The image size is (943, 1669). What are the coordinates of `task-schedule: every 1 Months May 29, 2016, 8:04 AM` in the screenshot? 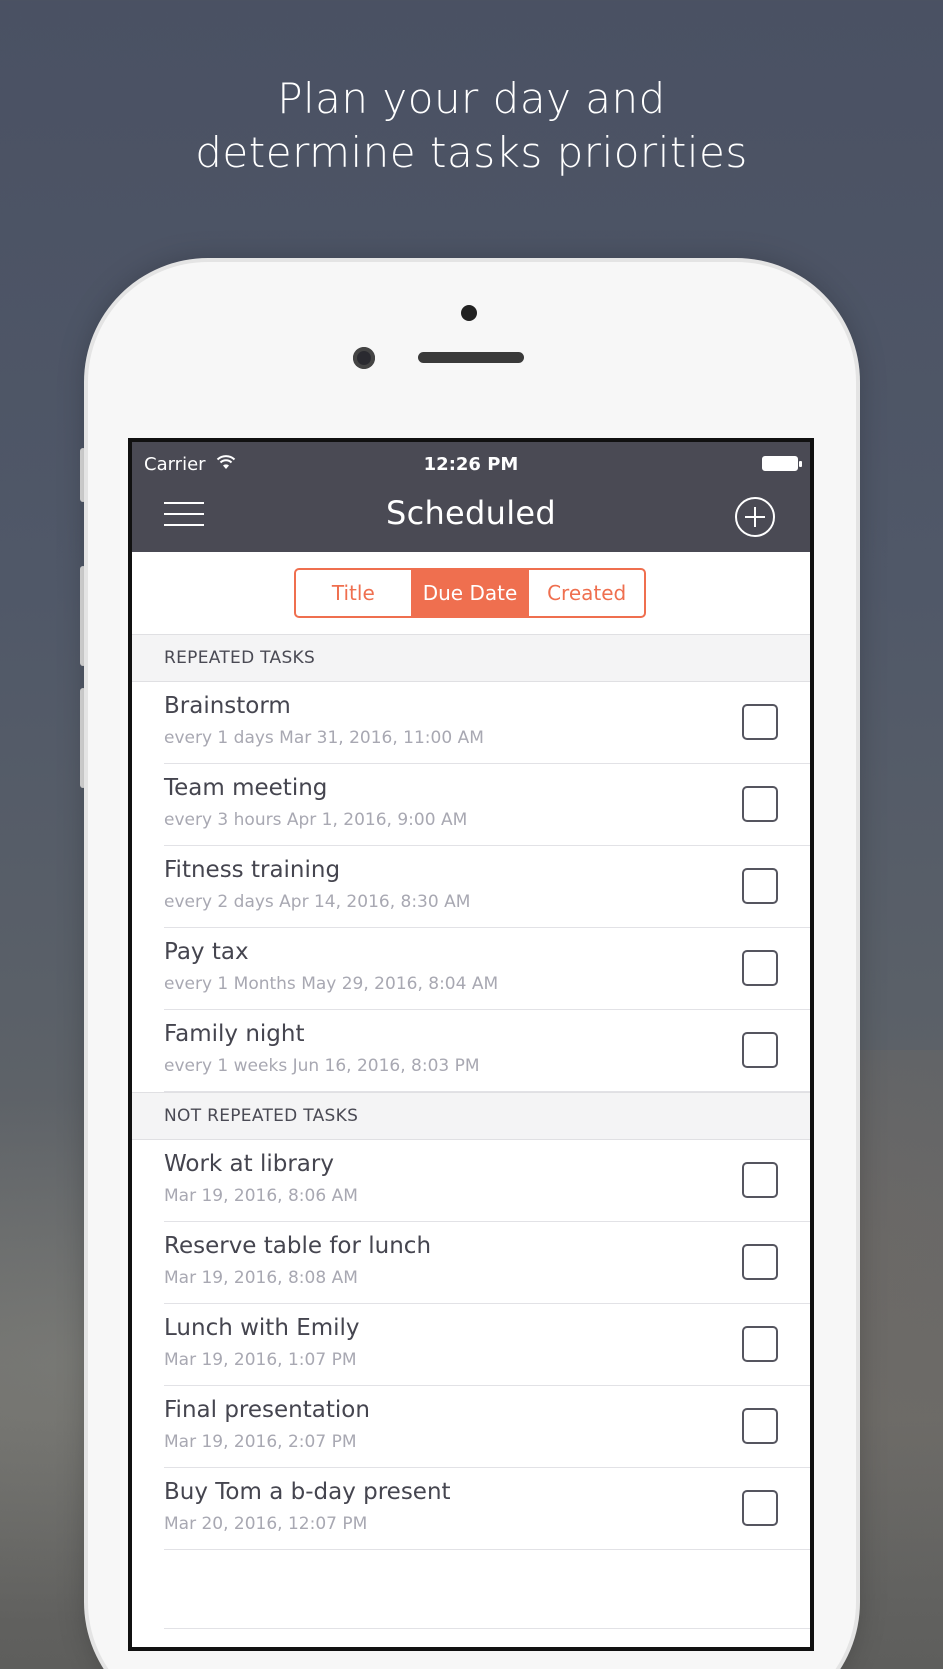 It's located at (331, 984).